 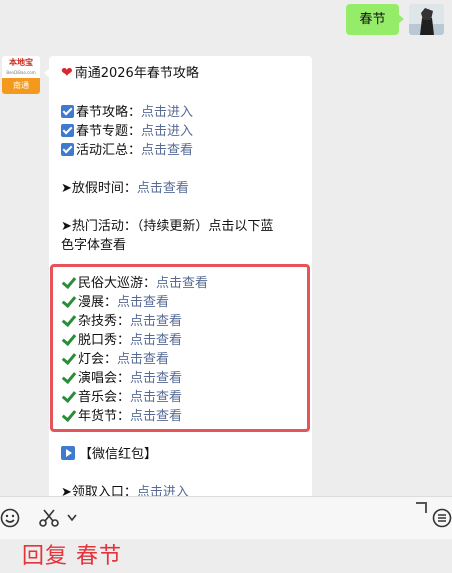 I want to click on reply-caption: 回复 春节, so click(x=72, y=556).